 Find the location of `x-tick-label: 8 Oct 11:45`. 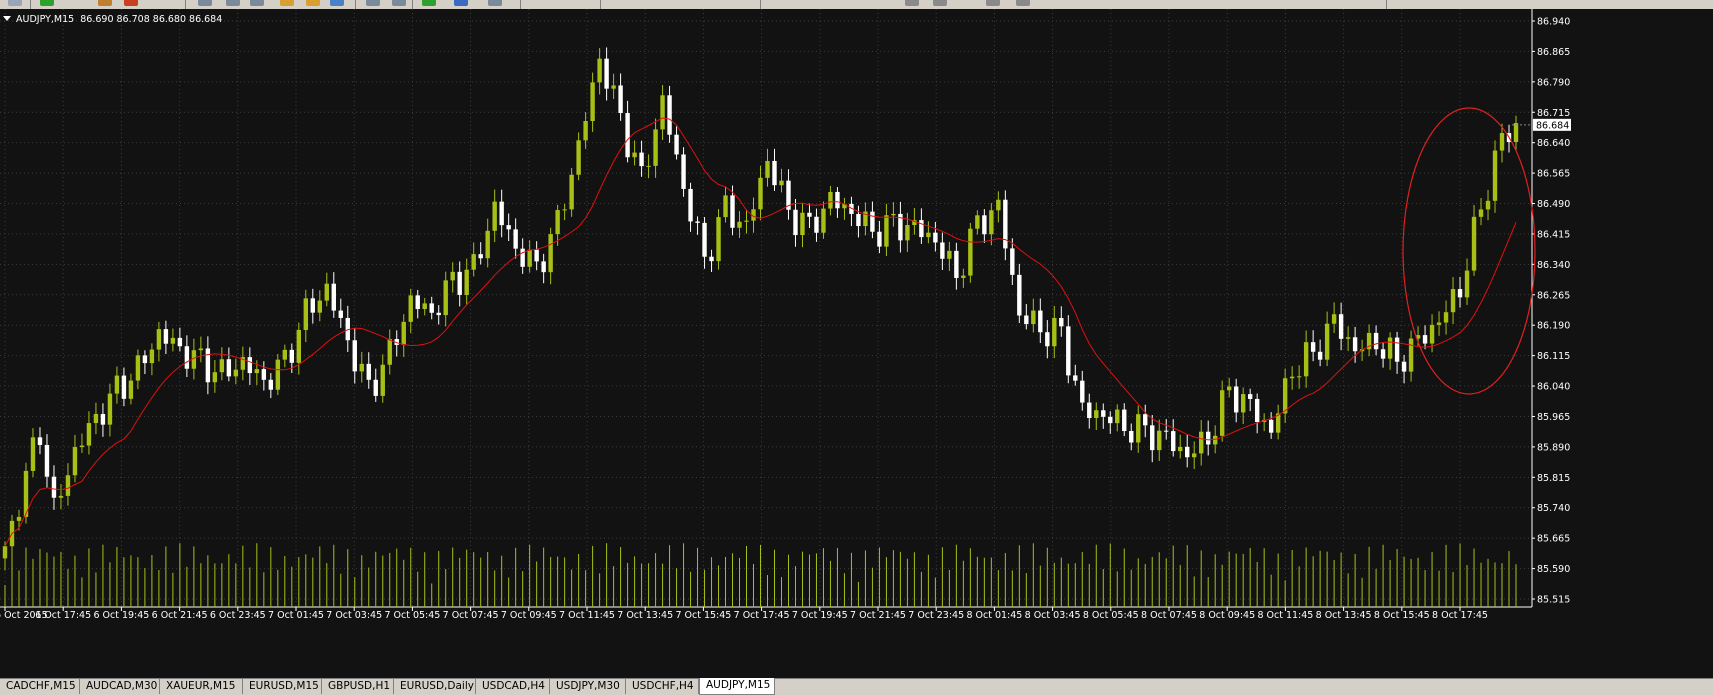

x-tick-label: 8 Oct 11:45 is located at coordinates (1285, 615).